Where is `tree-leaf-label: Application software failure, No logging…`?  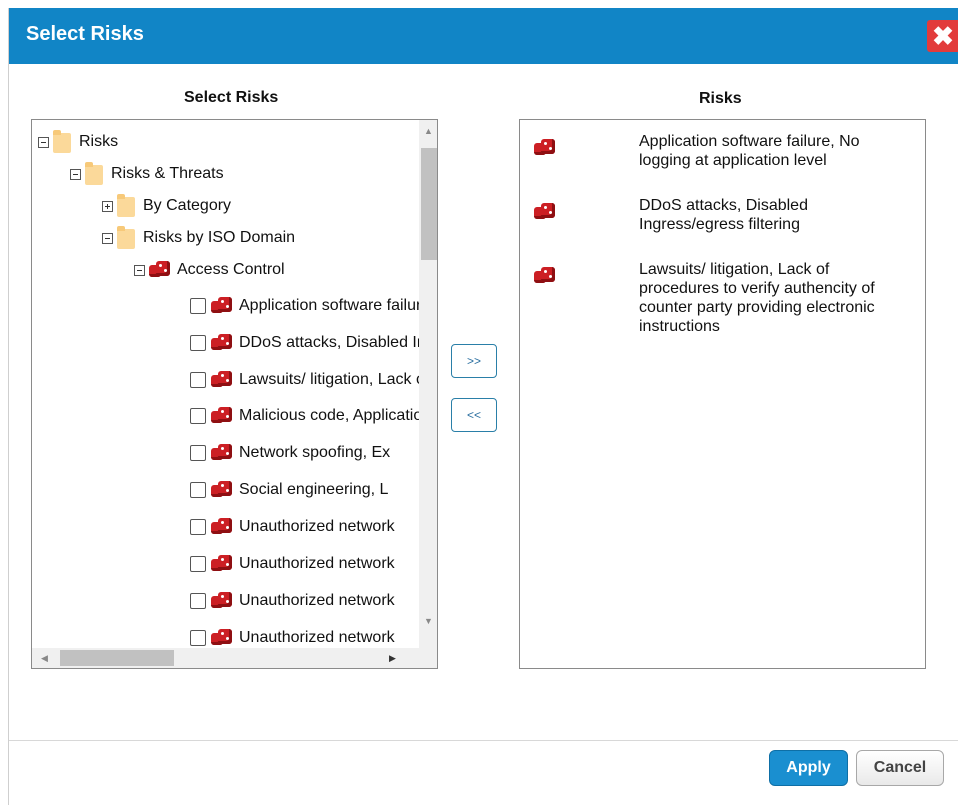 tree-leaf-label: Application software failure, No logging… is located at coordinates (338, 305).